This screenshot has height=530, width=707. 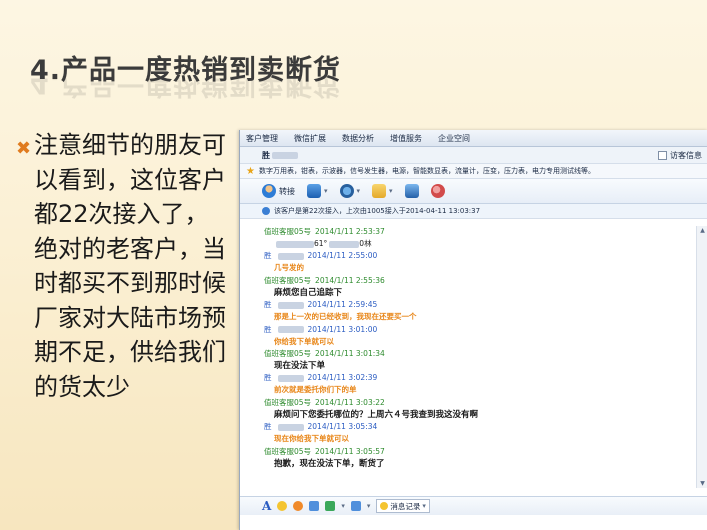 What do you see at coordinates (473, 155) in the screenshot?
I see `chat-header: 胜 访客信息` at bounding box center [473, 155].